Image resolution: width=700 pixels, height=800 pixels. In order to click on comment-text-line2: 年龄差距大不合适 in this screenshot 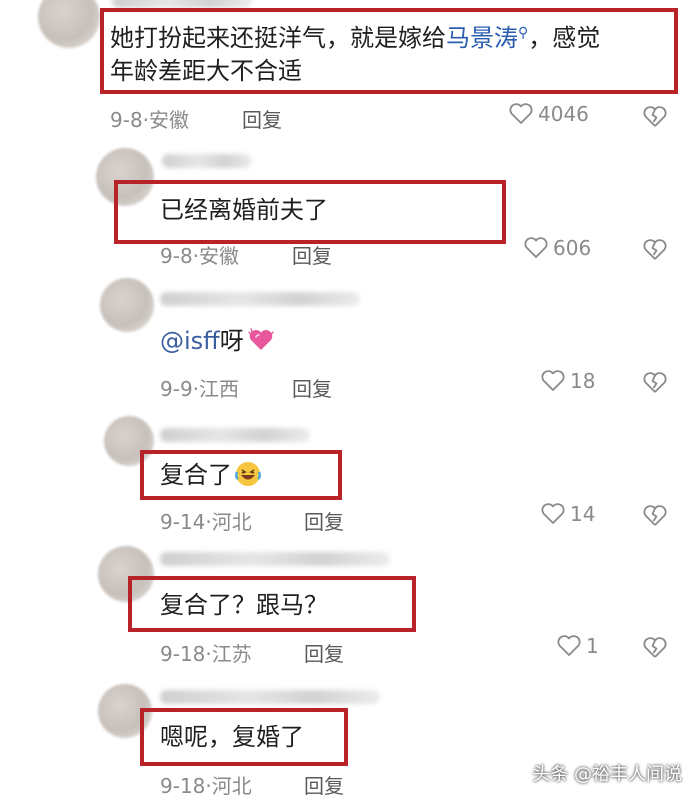, I will do `click(206, 71)`.